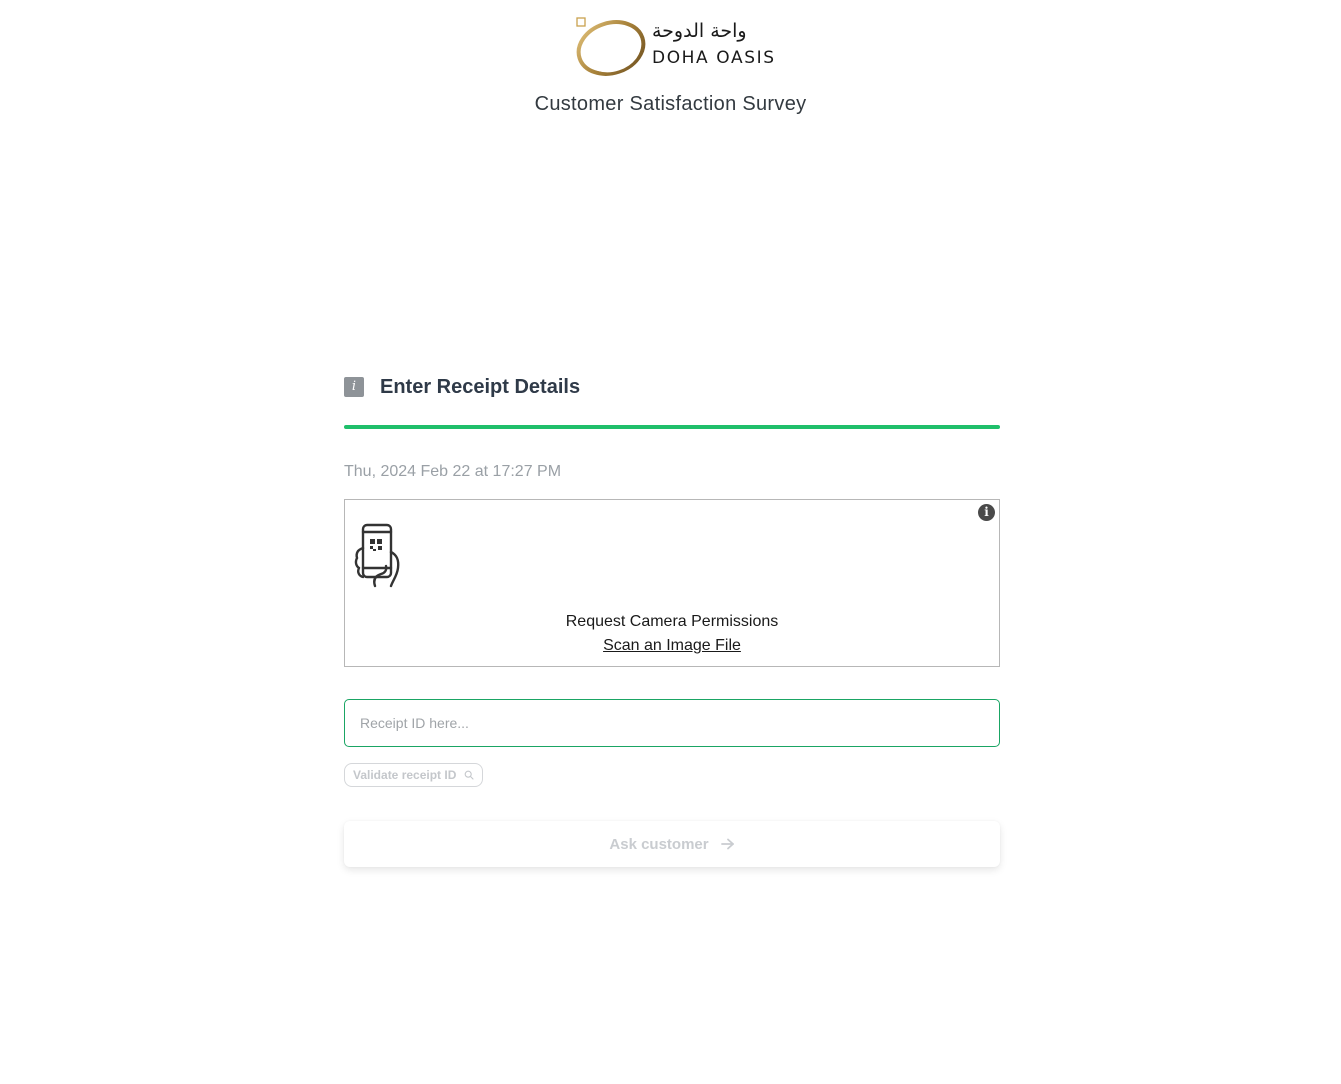  I want to click on step-header: i Enter Receipt Details, so click(672, 387).